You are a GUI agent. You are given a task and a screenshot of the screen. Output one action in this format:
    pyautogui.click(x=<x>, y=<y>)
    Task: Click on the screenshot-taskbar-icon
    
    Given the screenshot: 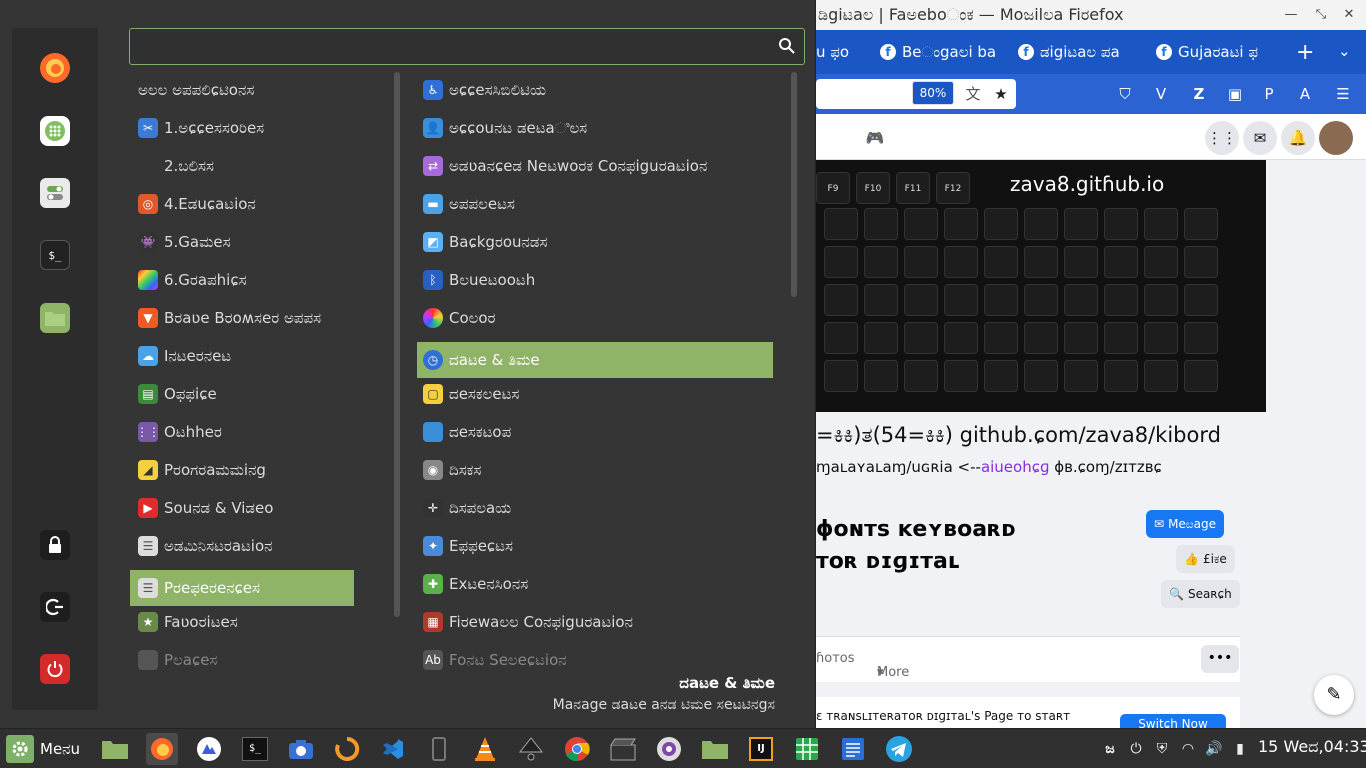 What is the action you would take?
    pyautogui.click(x=669, y=749)
    